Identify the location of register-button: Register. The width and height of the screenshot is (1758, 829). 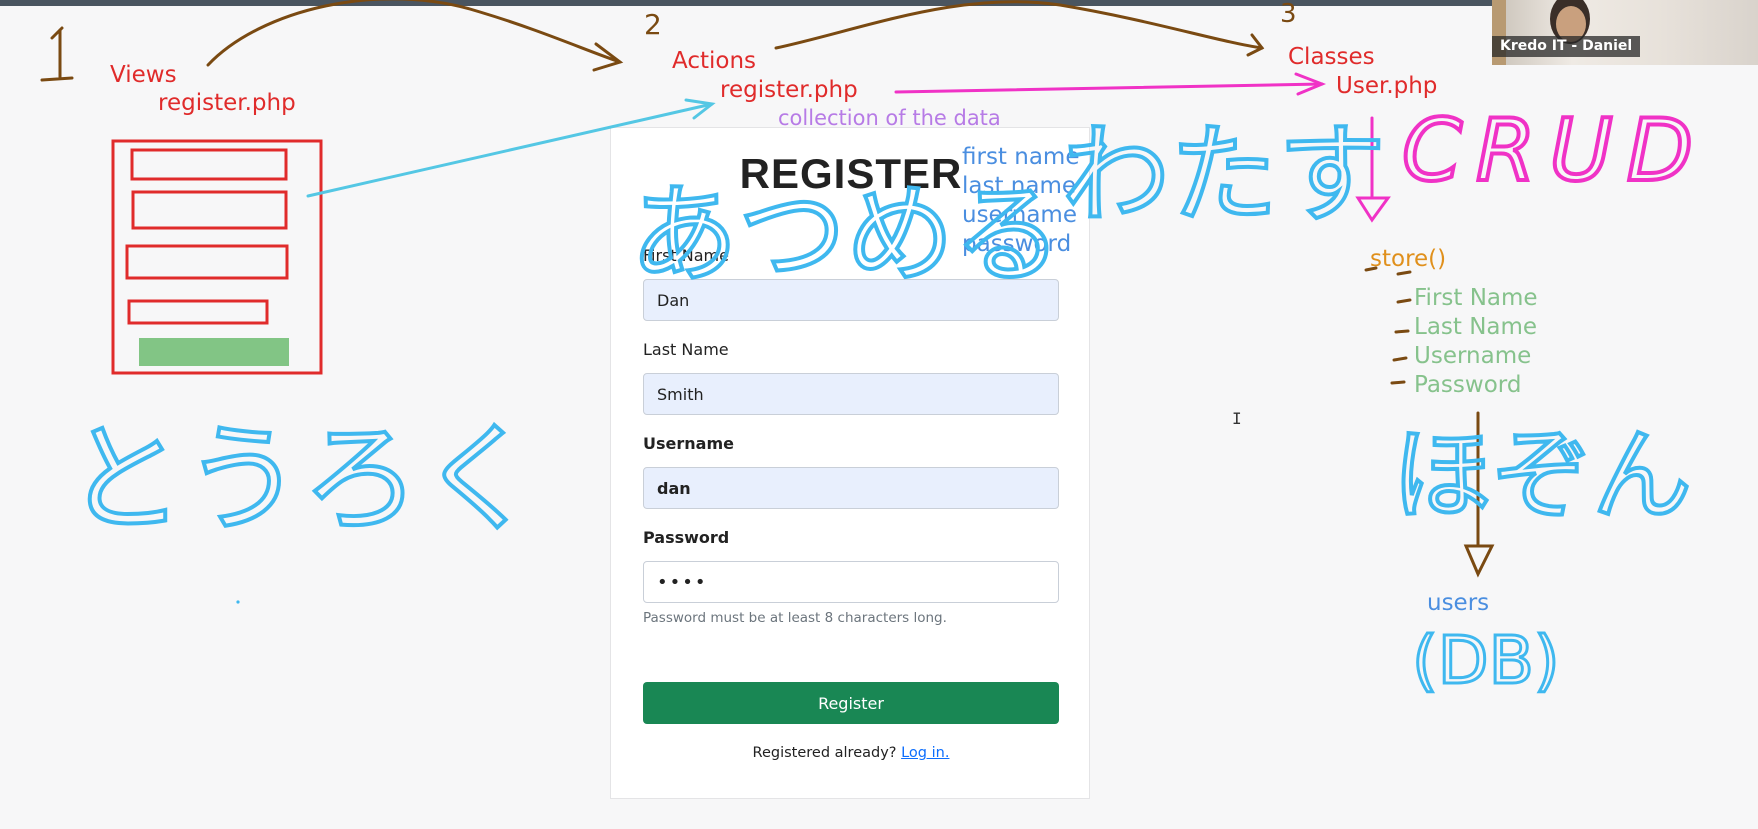
(851, 703).